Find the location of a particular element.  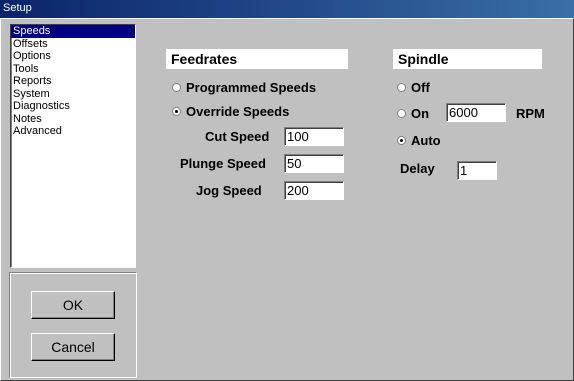

title-bar: Setup is located at coordinates (287, 9).